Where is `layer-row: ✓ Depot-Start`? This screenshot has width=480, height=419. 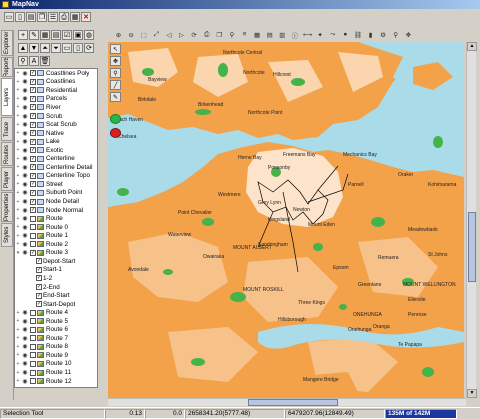
layer-row: ✓ Depot-Start is located at coordinates (56, 261).